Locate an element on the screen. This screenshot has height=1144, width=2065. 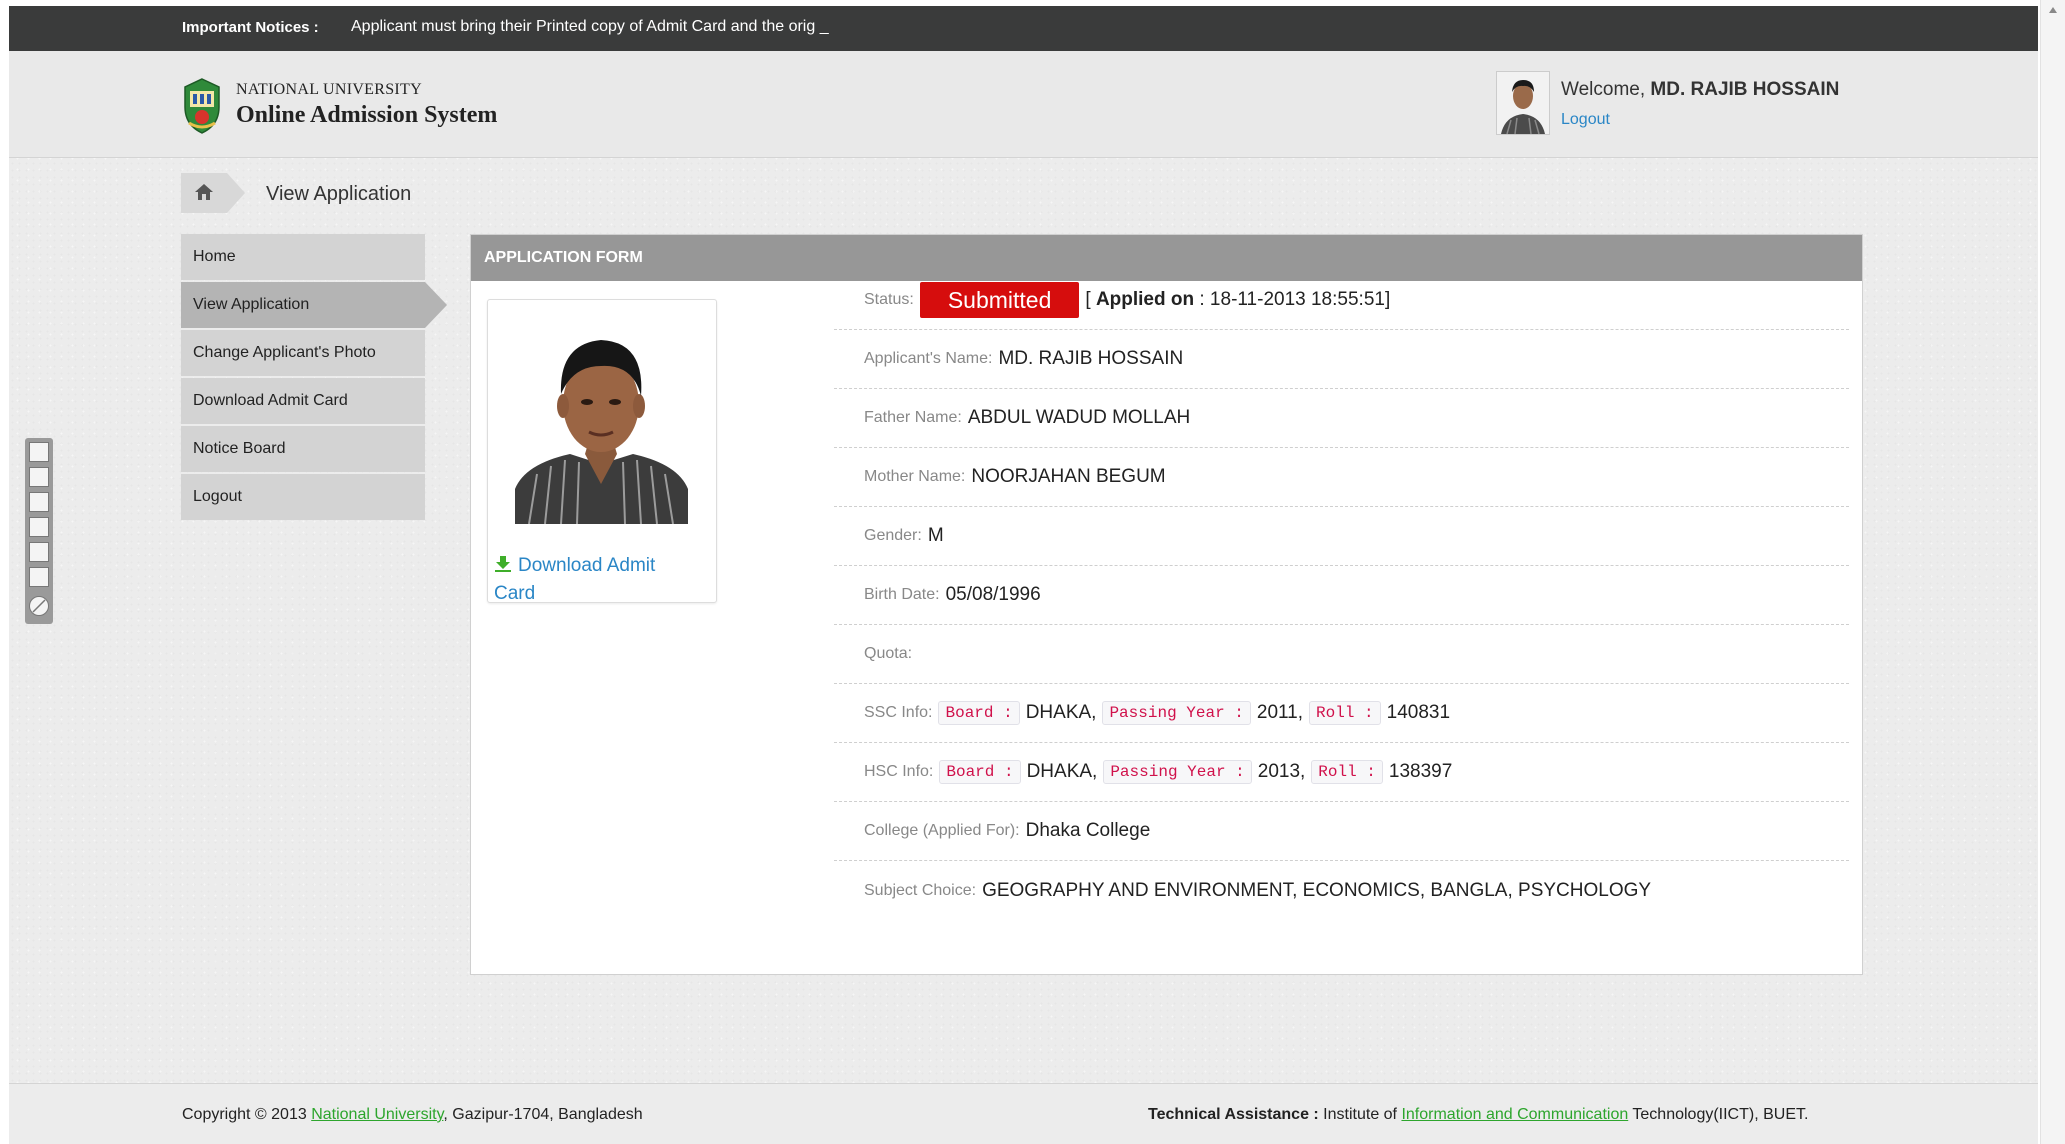
brand-system-title: Online Admission System is located at coordinates (366, 115).